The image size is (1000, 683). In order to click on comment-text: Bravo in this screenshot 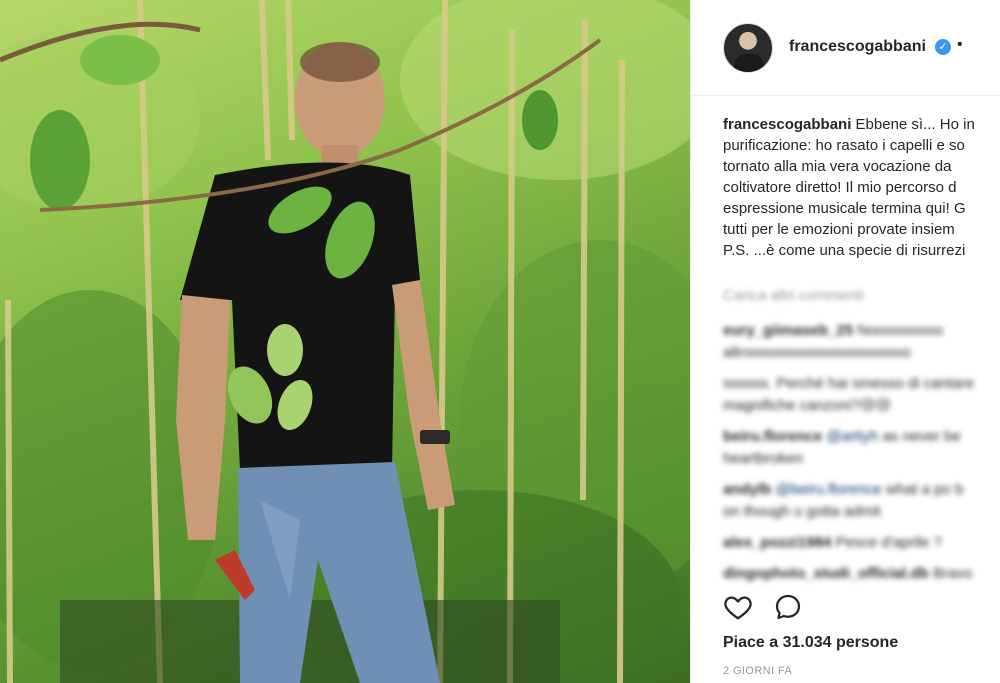, I will do `click(952, 573)`.